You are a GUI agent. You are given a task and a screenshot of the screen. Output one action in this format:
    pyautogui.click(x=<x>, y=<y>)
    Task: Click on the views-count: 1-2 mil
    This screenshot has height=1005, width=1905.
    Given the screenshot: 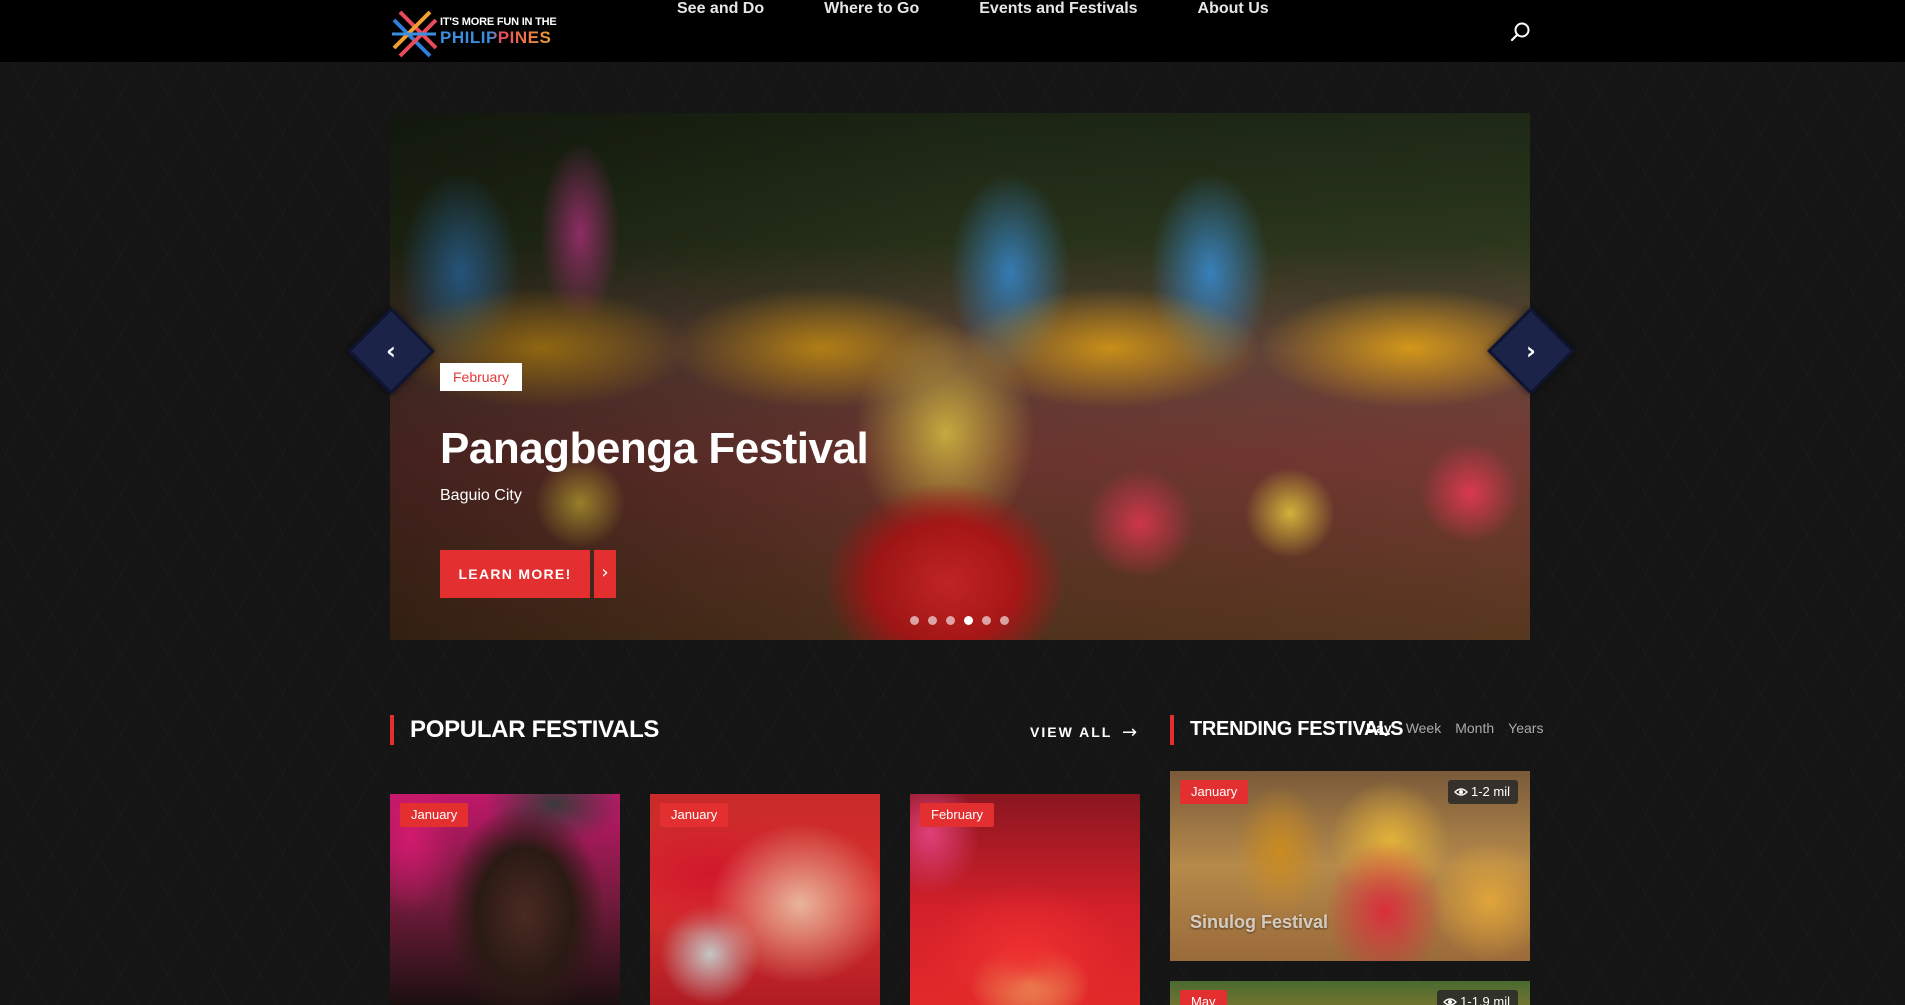 What is the action you would take?
    pyautogui.click(x=1490, y=791)
    